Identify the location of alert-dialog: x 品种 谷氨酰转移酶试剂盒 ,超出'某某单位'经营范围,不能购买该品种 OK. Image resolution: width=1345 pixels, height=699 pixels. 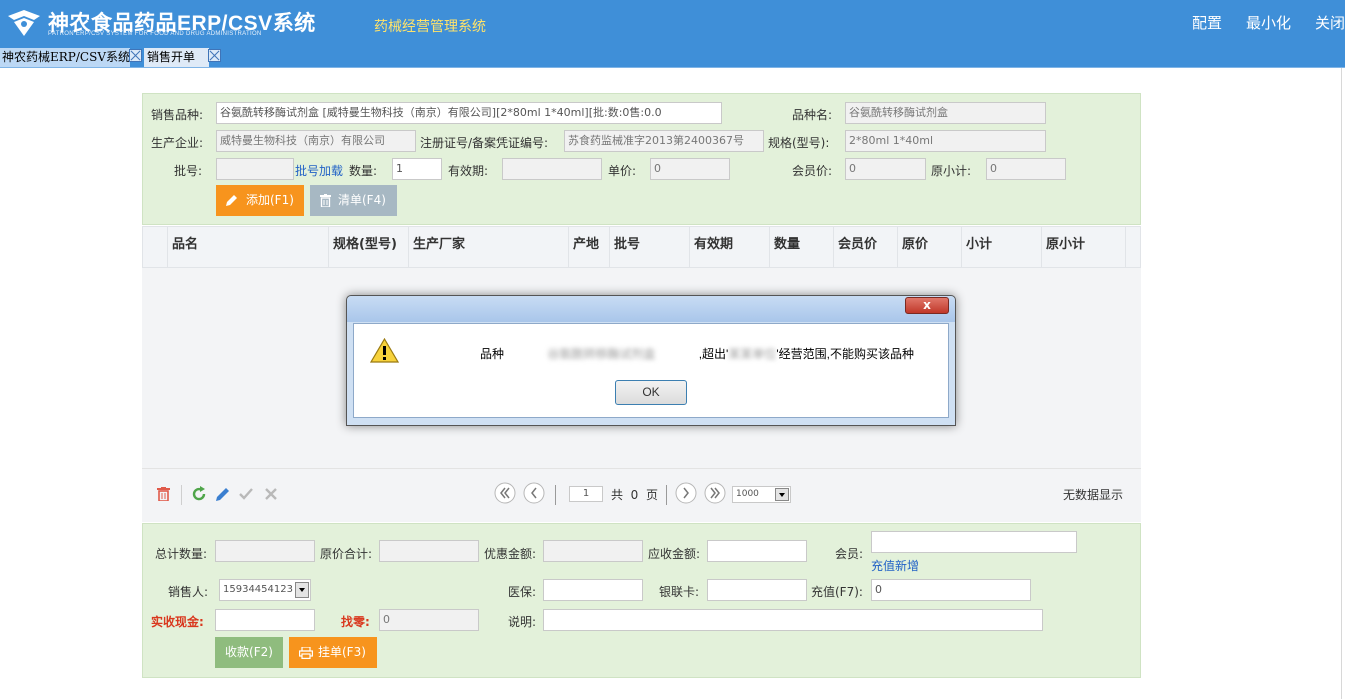
(651, 360).